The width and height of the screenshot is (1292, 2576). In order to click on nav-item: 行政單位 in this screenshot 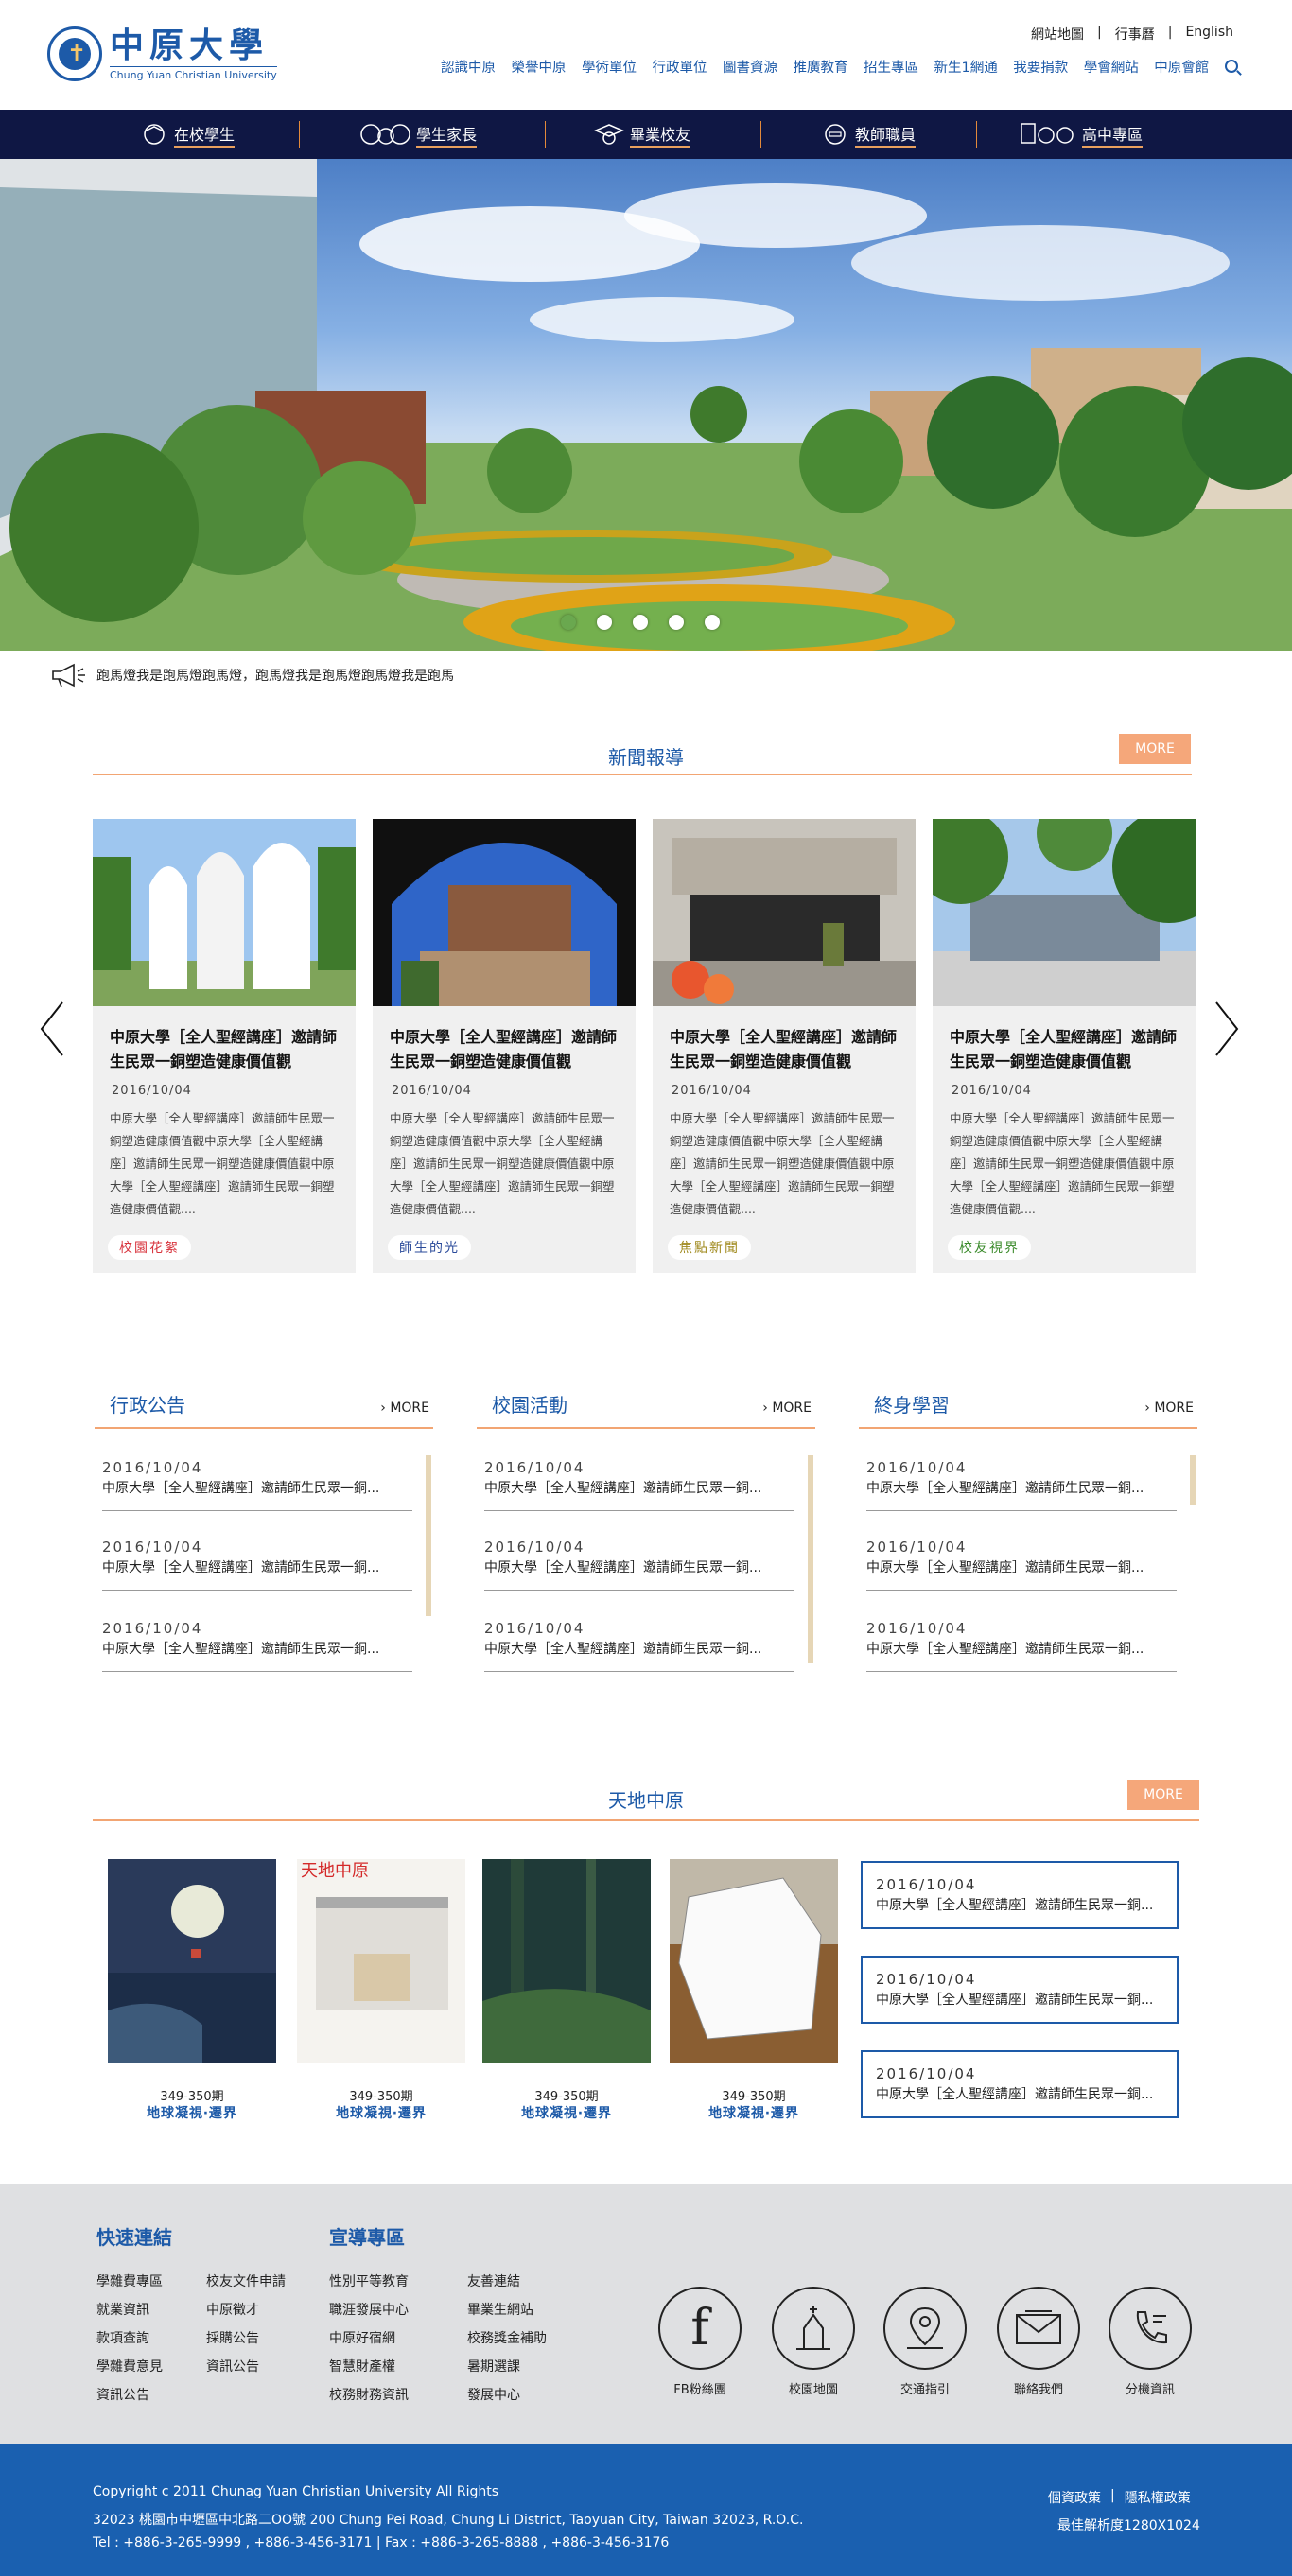, I will do `click(680, 67)`.